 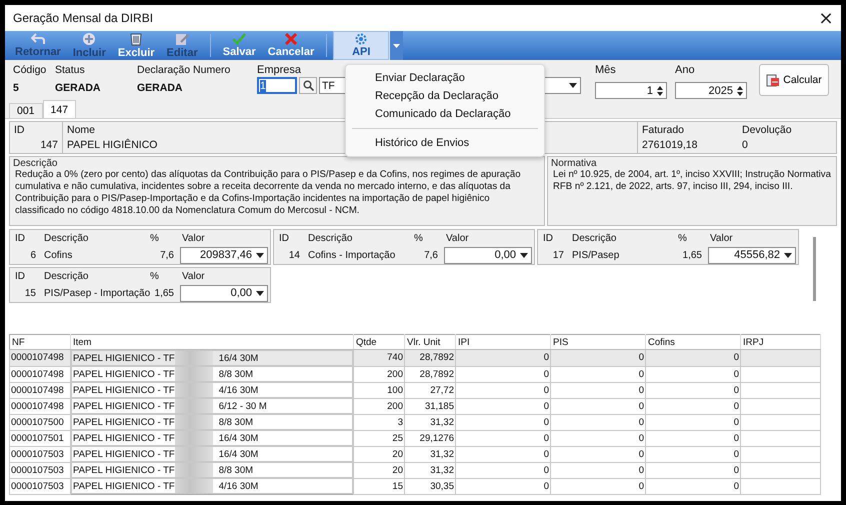 I want to click on window-title: Geração Mensal da DIRBI, so click(x=83, y=18).